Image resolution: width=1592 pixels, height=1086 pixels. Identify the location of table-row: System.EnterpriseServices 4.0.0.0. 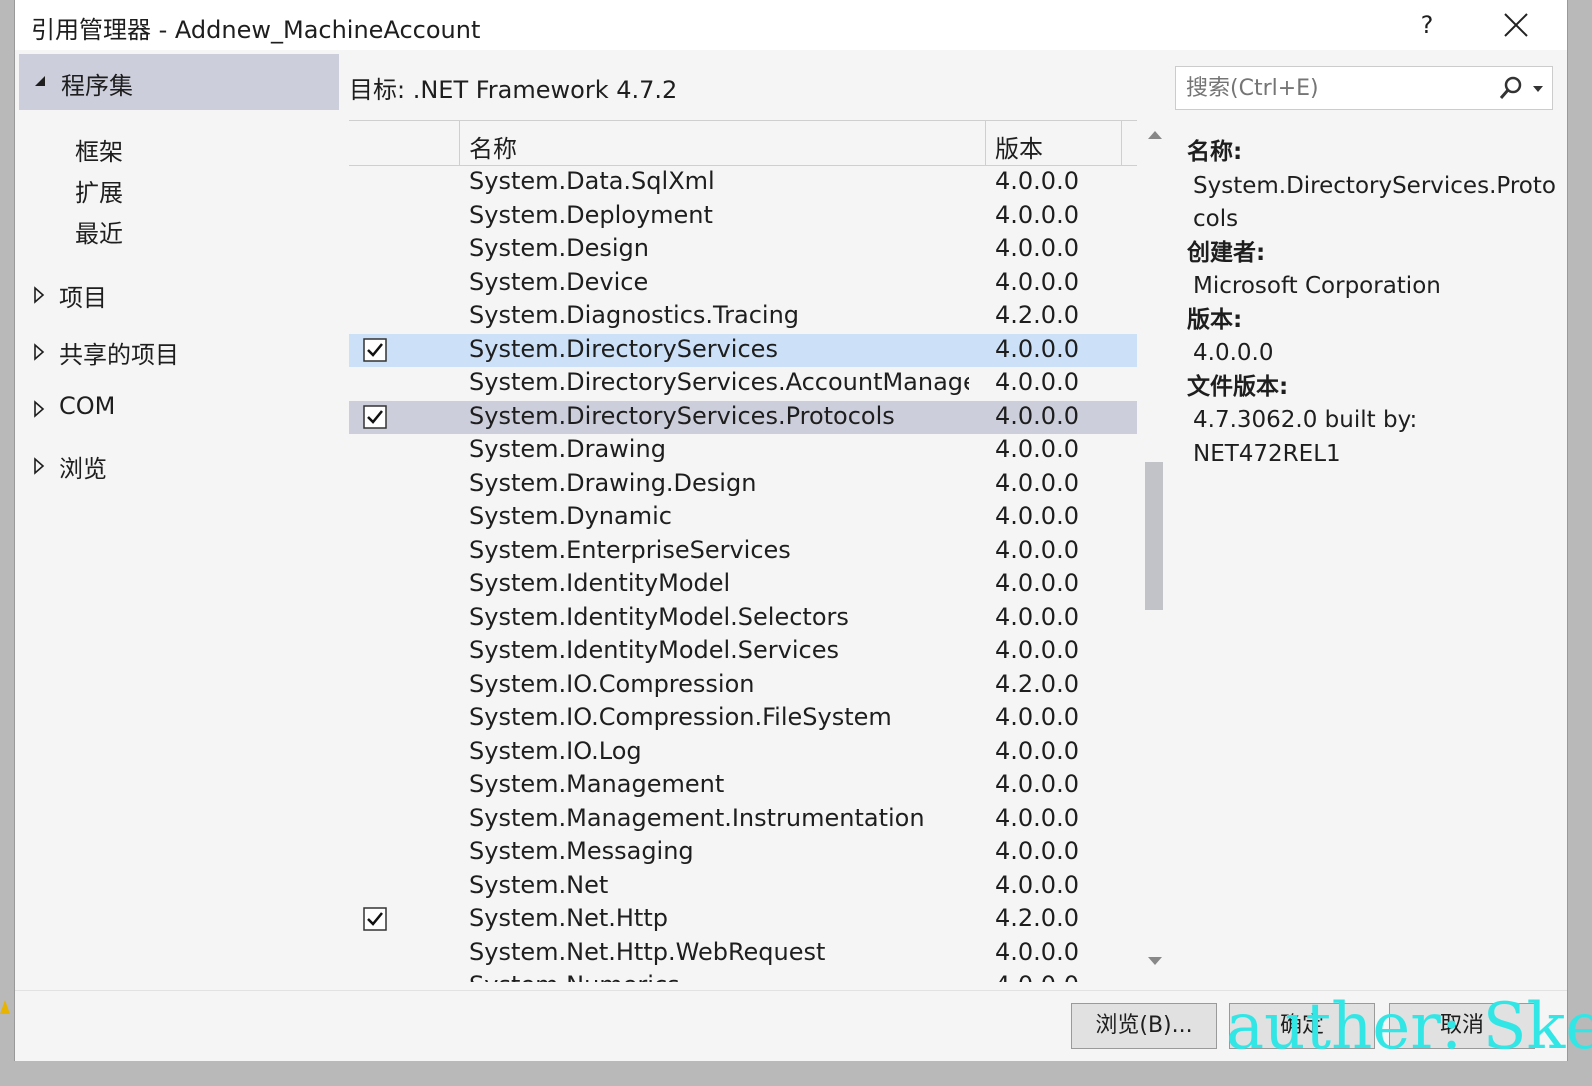
(743, 552).